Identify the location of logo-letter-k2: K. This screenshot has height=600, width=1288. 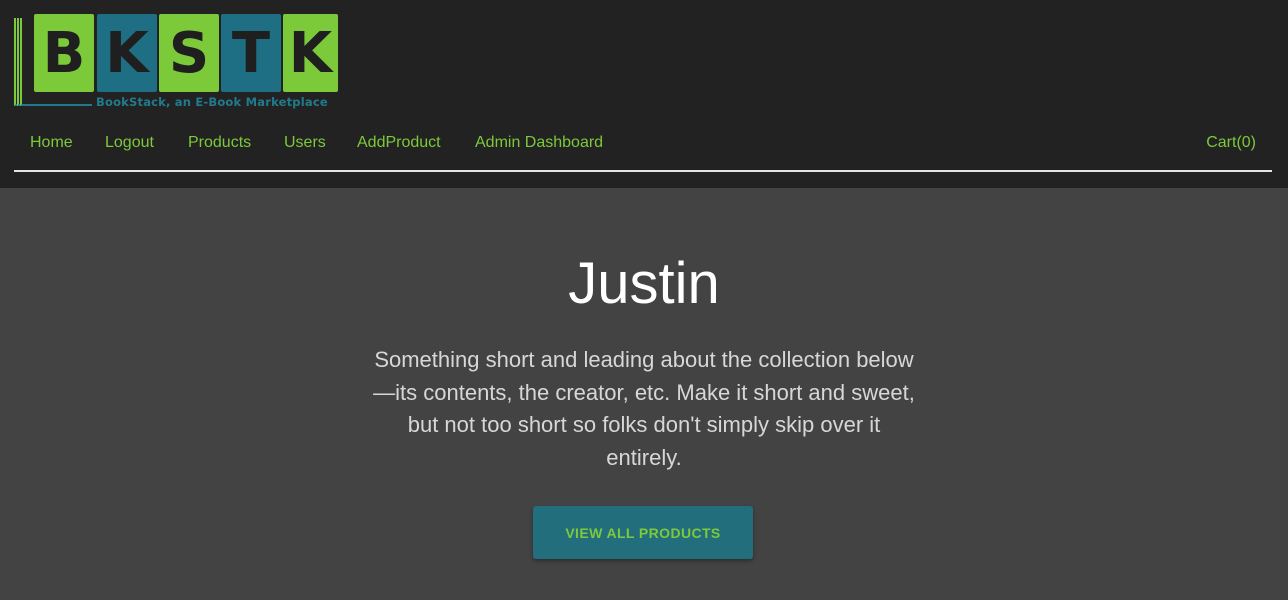
(310, 53).